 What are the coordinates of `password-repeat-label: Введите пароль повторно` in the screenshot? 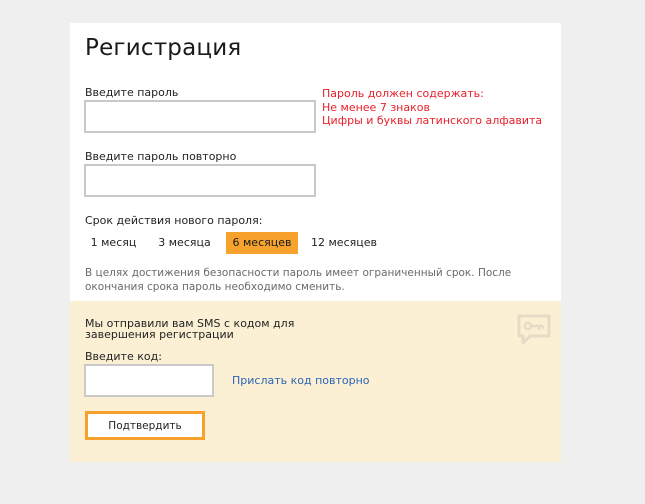 It's located at (161, 156).